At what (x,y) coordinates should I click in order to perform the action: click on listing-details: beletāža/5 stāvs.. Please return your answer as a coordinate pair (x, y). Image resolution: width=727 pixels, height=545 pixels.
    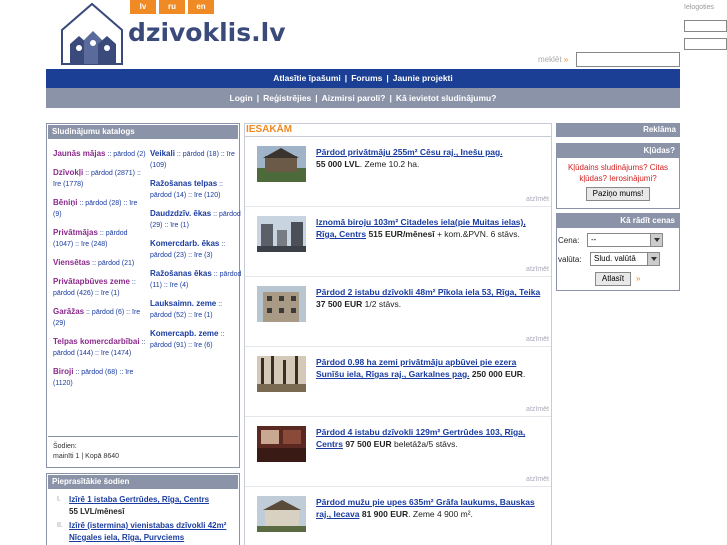
    Looking at the image, I should click on (424, 444).